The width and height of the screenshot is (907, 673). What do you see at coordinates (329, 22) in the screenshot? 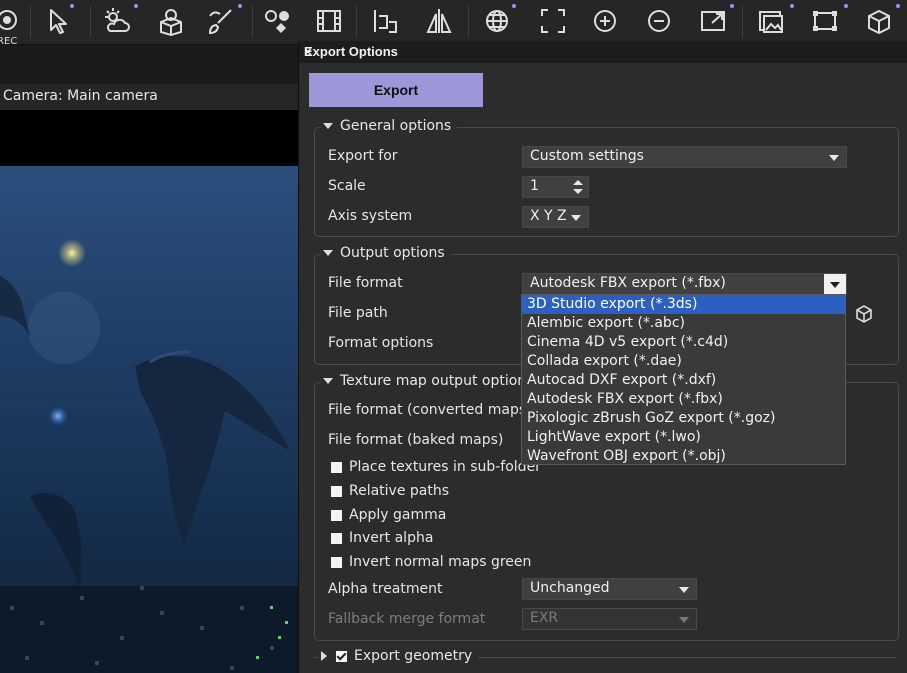
I see `film-icon` at bounding box center [329, 22].